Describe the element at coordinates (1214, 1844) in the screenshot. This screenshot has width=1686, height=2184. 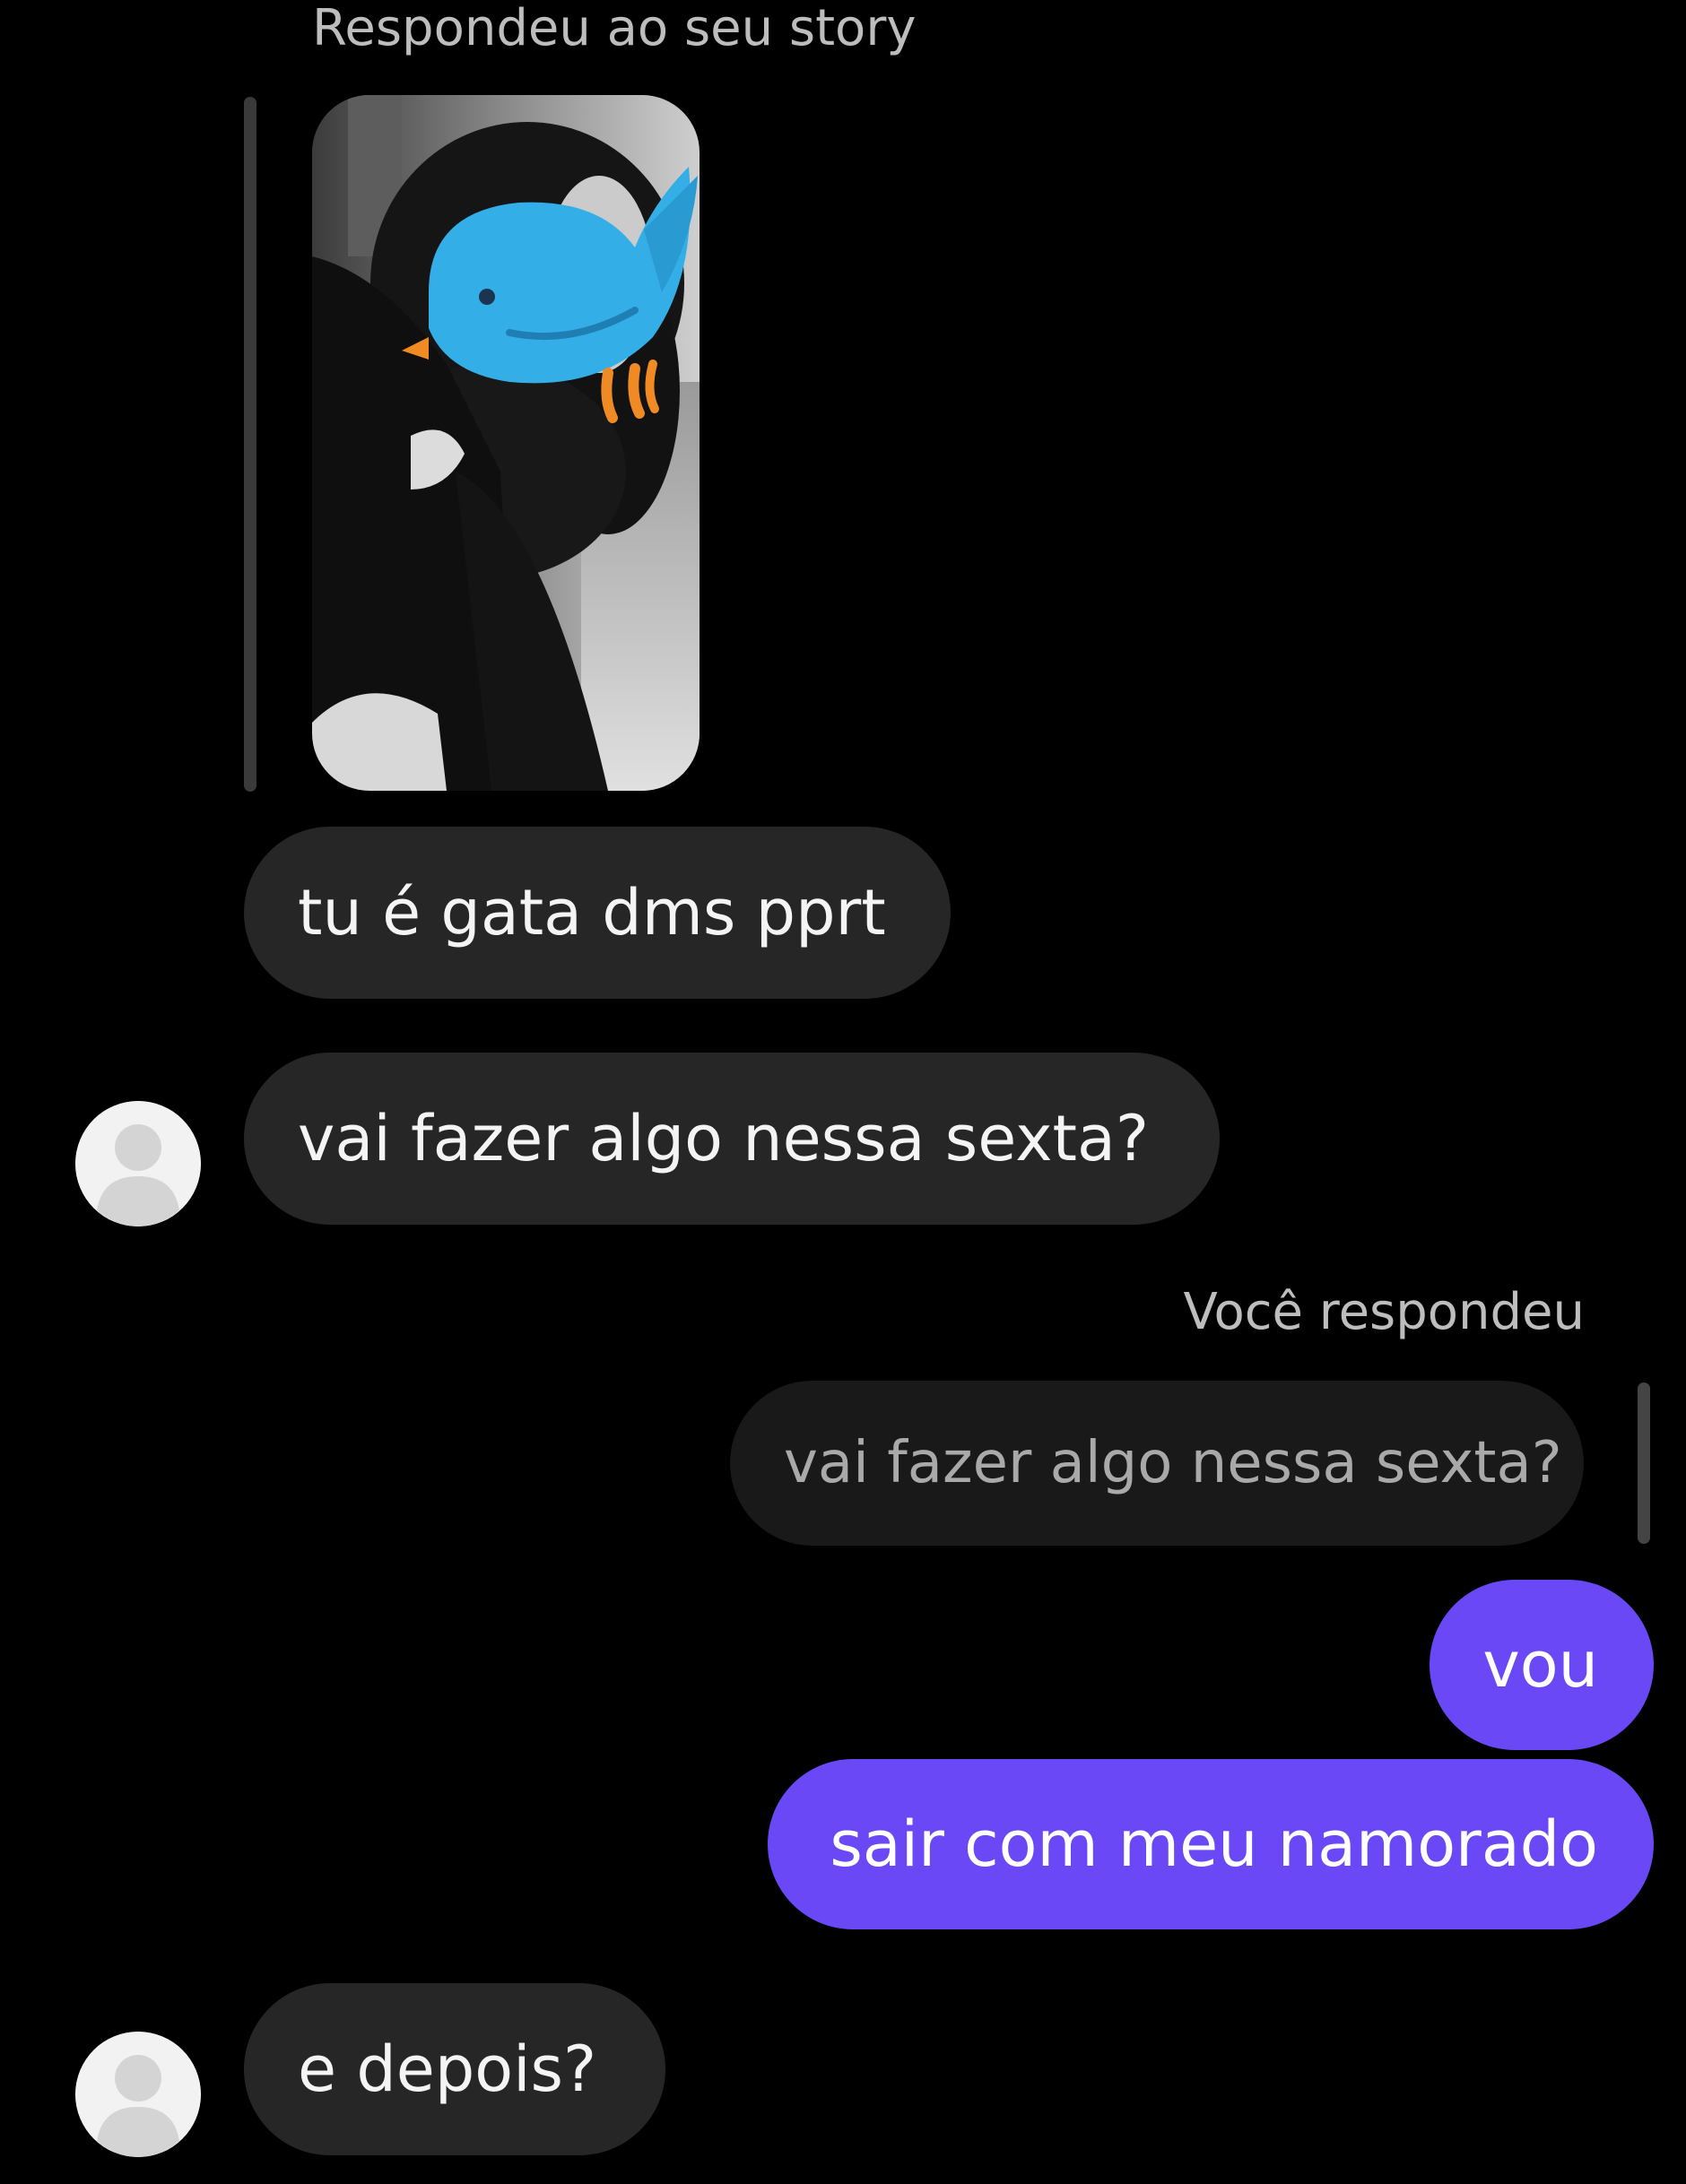
I see `message-text: sair com meu namorado` at that location.